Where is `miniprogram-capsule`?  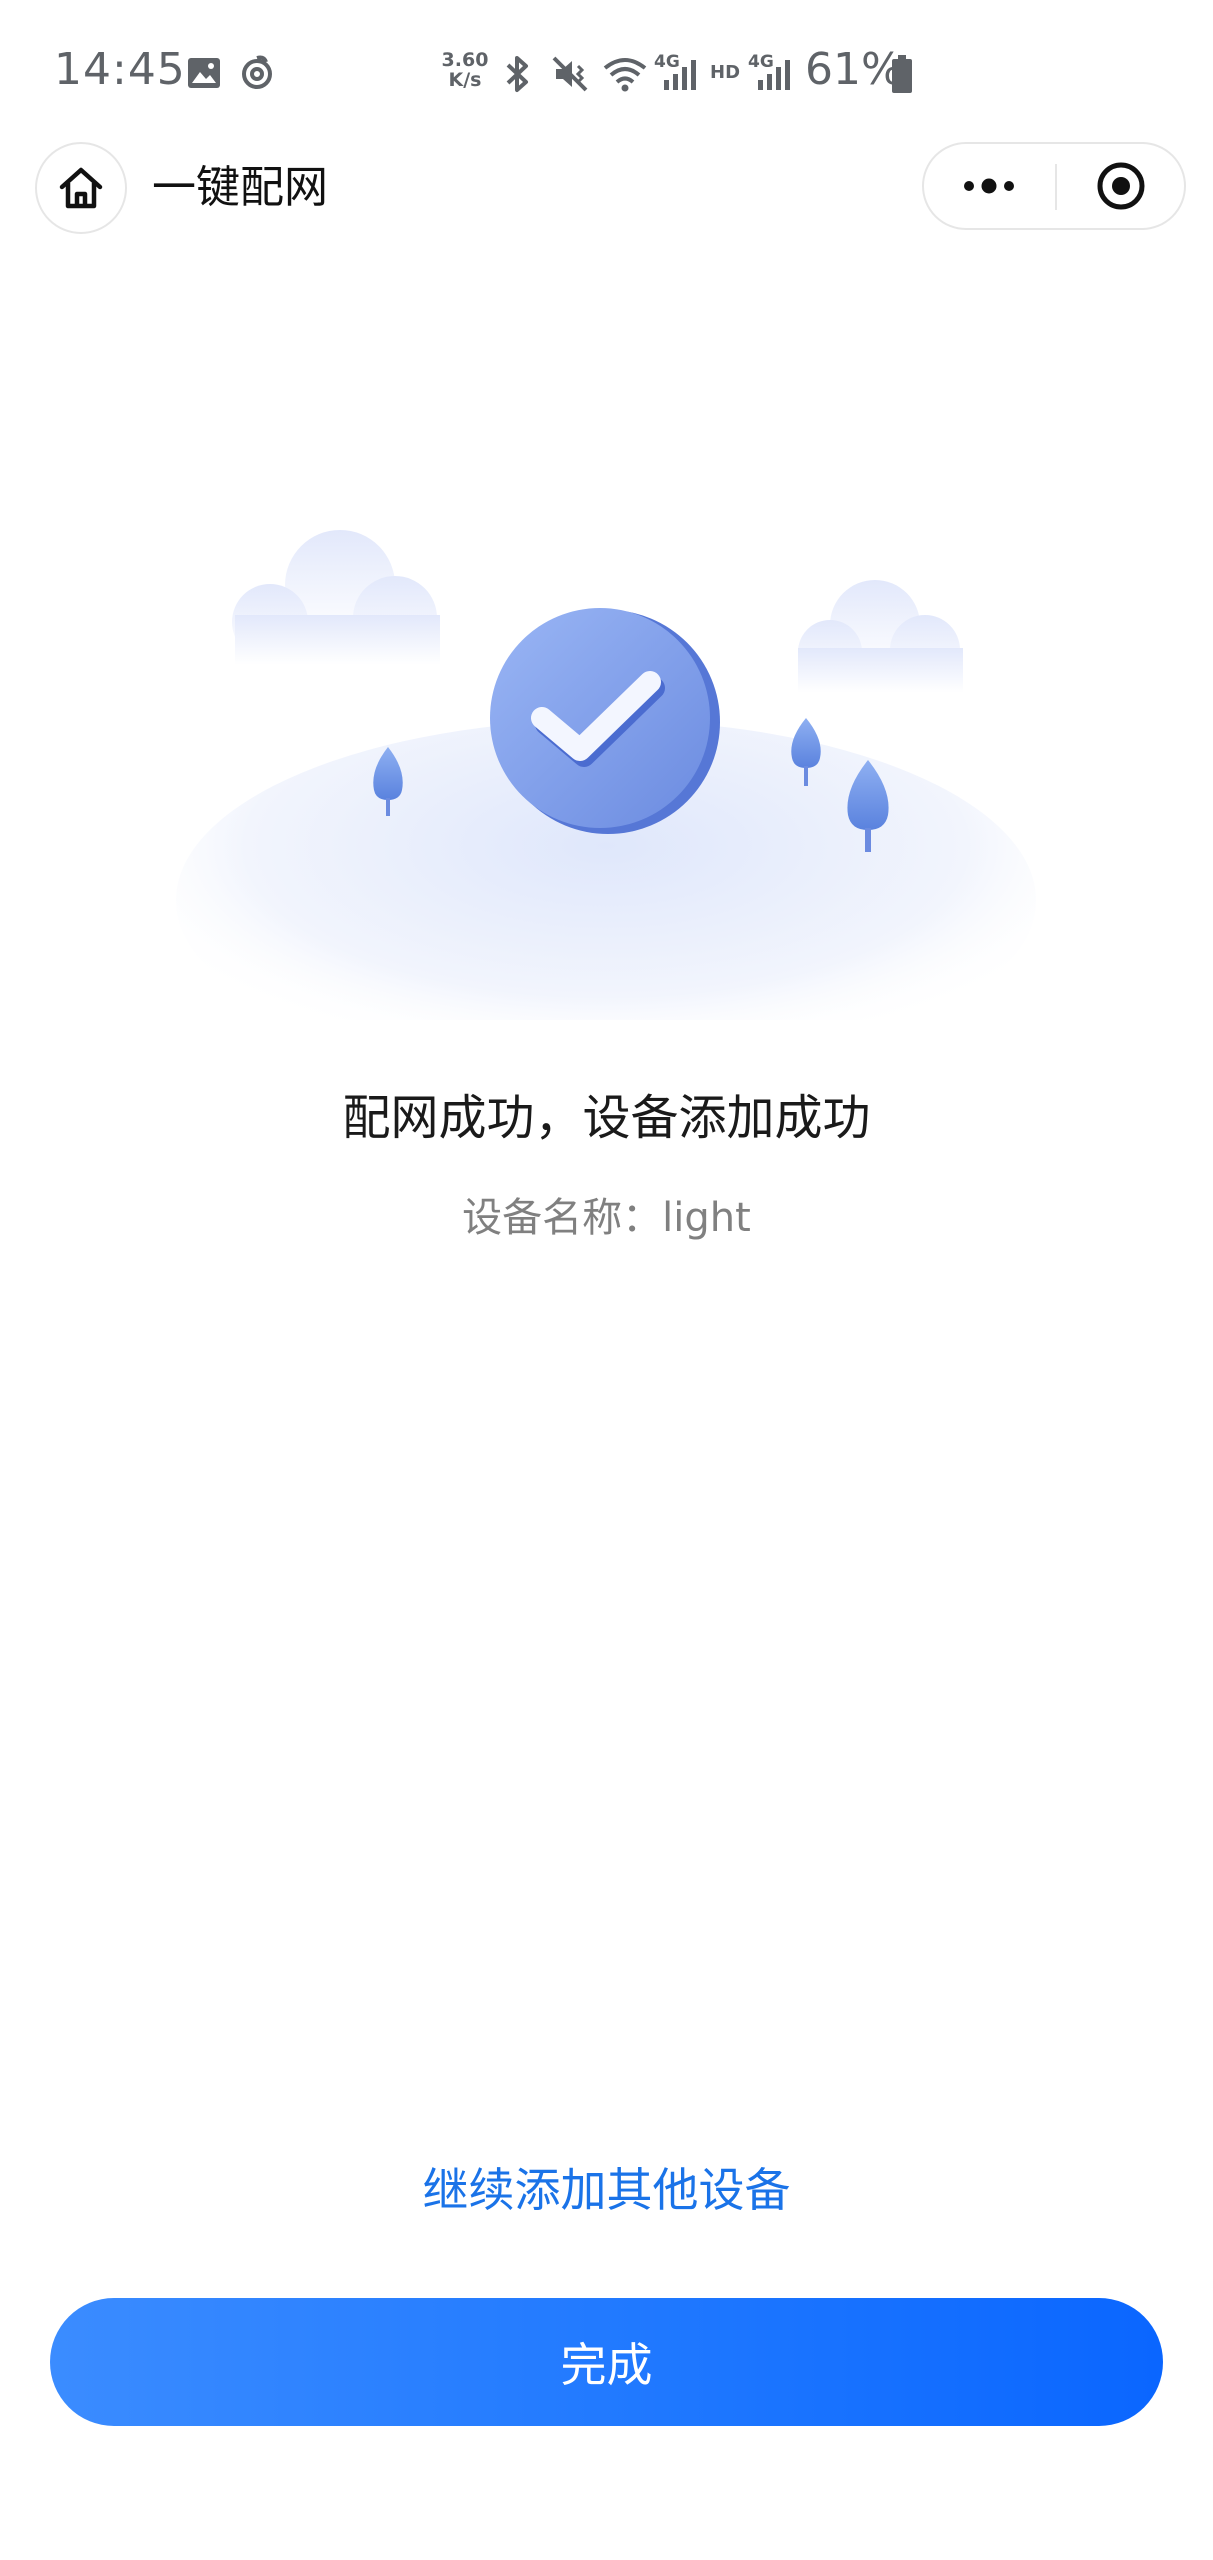 miniprogram-capsule is located at coordinates (1054, 186).